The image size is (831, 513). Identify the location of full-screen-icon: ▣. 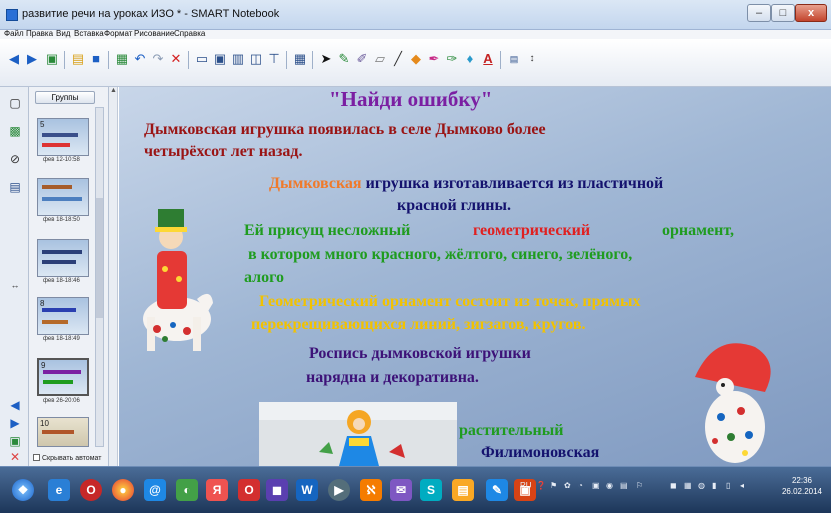
(220, 59).